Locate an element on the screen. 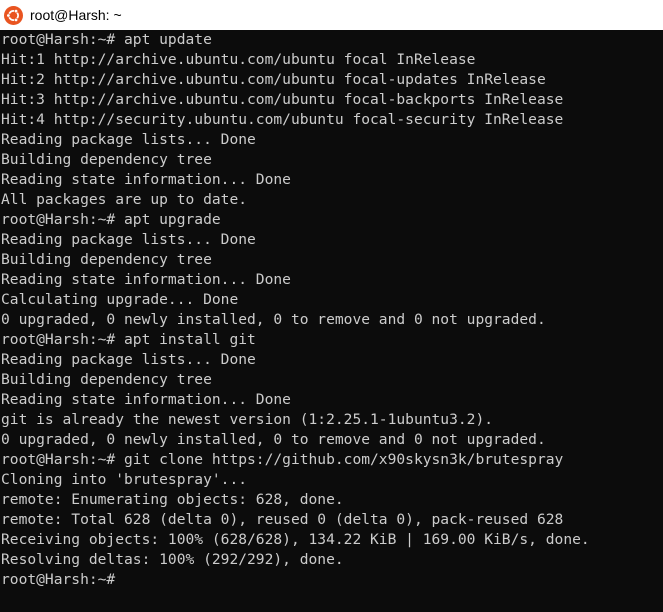 This screenshot has width=663, height=612. title-bar: root@Harsh: ~ is located at coordinates (331, 15).